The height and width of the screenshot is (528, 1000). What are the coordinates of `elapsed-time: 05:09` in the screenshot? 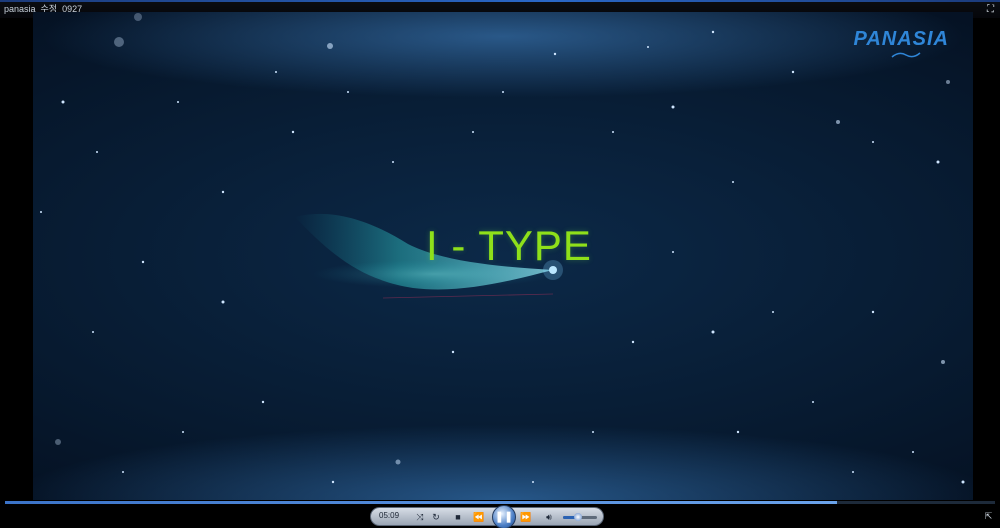 It's located at (389, 515).